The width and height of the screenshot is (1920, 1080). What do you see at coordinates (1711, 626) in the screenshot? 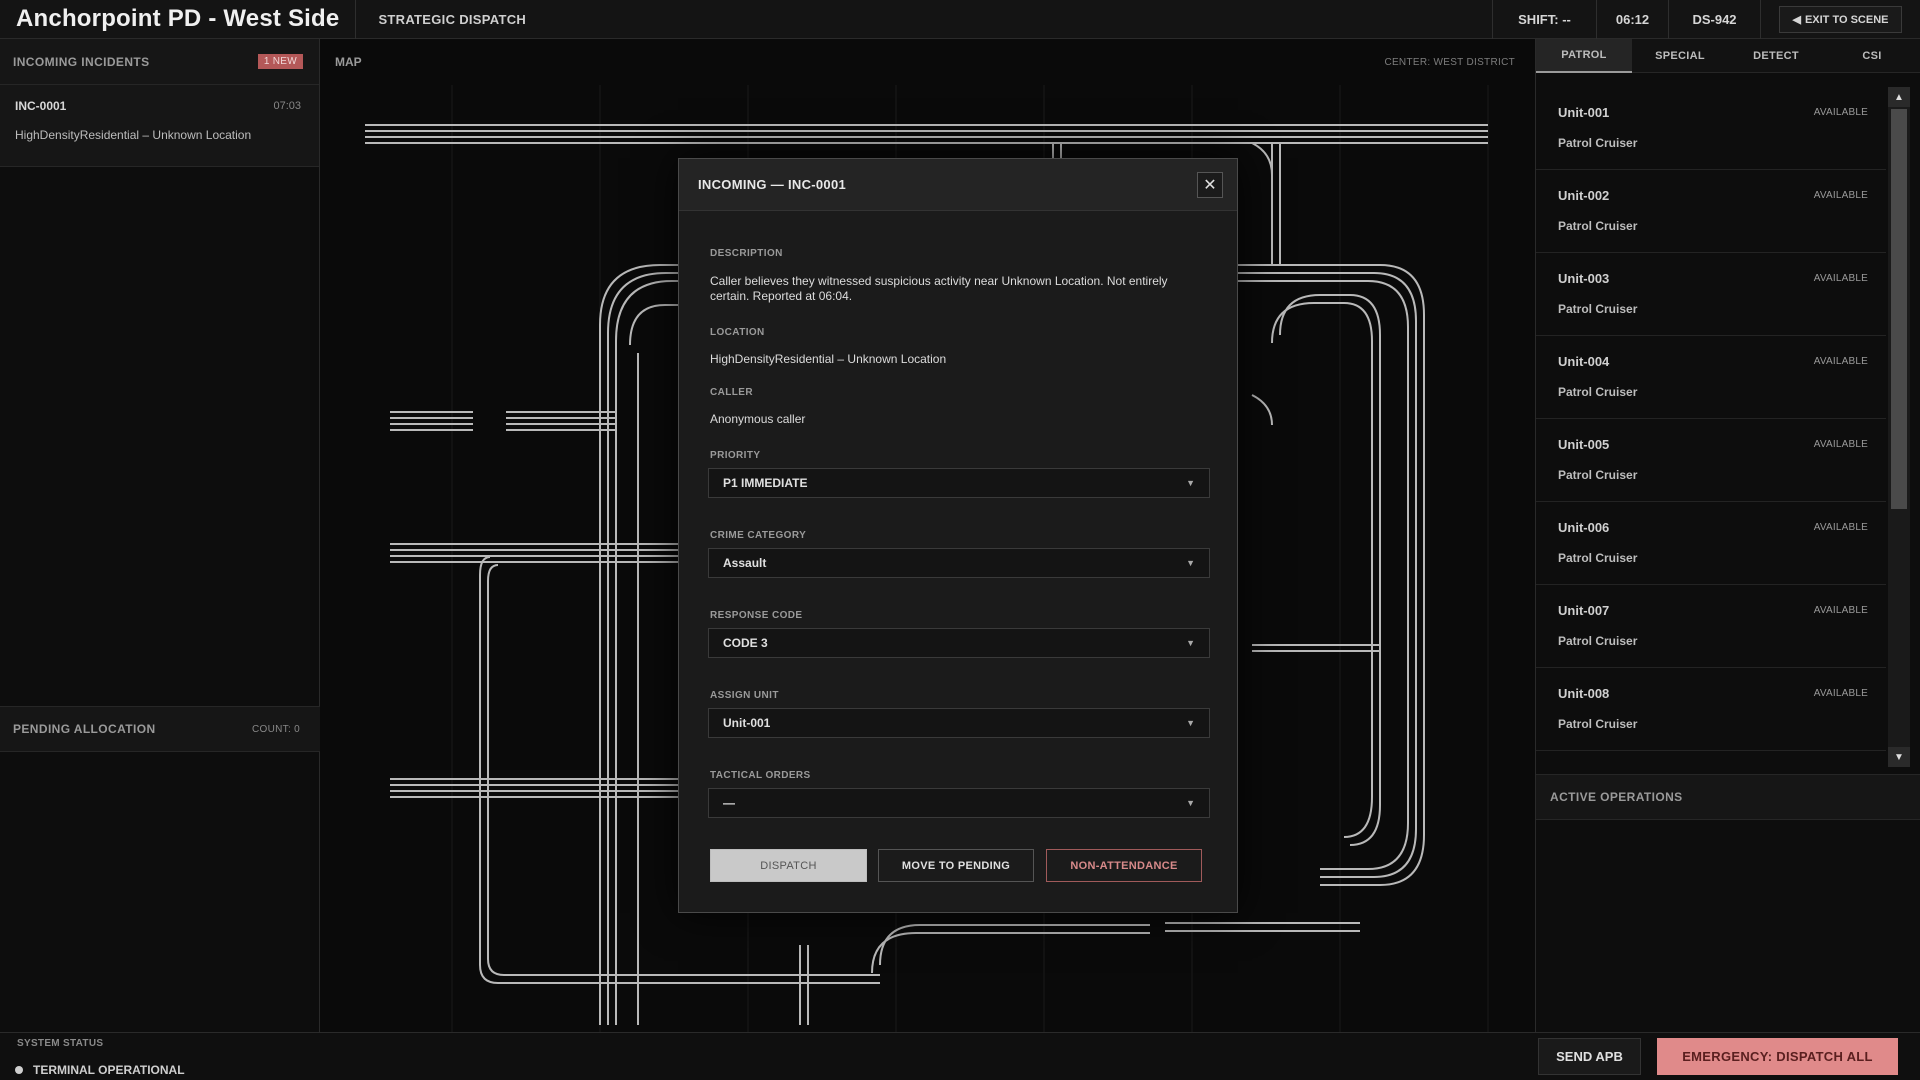
I see `unit-item: Unit-007 AVAILABLE Patrol Cruiser` at bounding box center [1711, 626].